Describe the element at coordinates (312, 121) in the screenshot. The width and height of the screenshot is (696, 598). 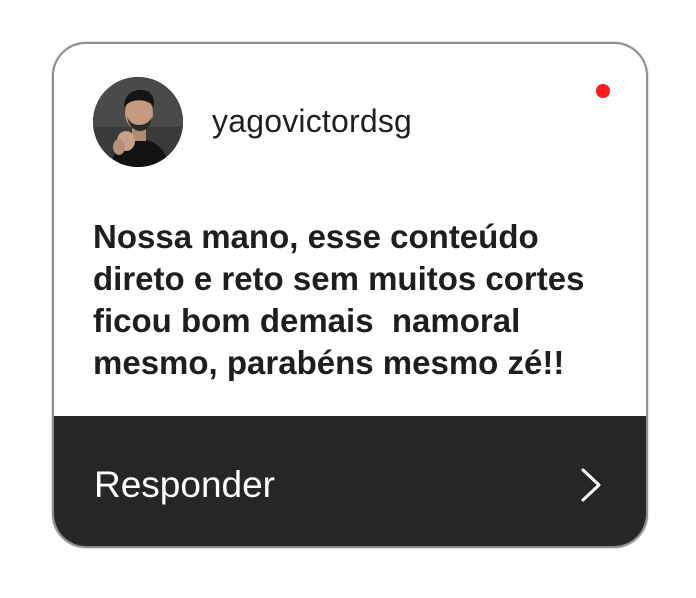
I see `username: yagovictordsg` at that location.